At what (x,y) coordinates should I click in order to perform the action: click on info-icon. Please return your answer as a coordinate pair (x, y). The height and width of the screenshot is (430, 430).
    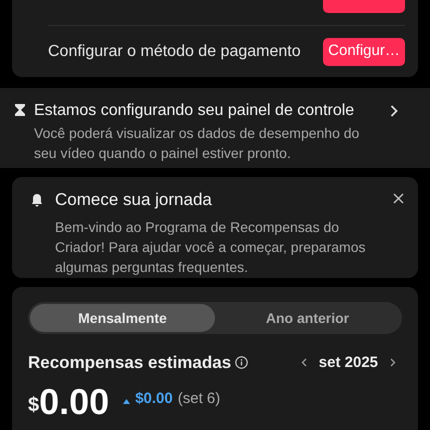
    Looking at the image, I should click on (241, 363).